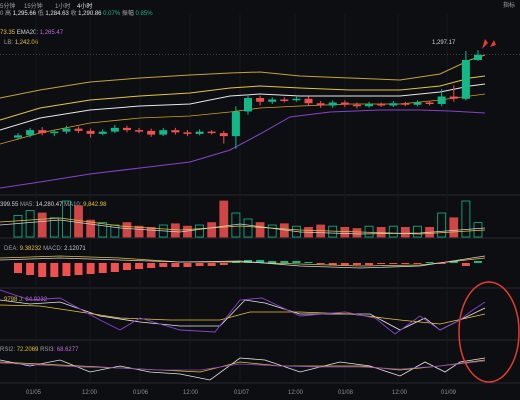 The height and width of the screenshot is (400, 520). What do you see at coordinates (27, 205) in the screenshot?
I see `ma5-label: MA5:` at bounding box center [27, 205].